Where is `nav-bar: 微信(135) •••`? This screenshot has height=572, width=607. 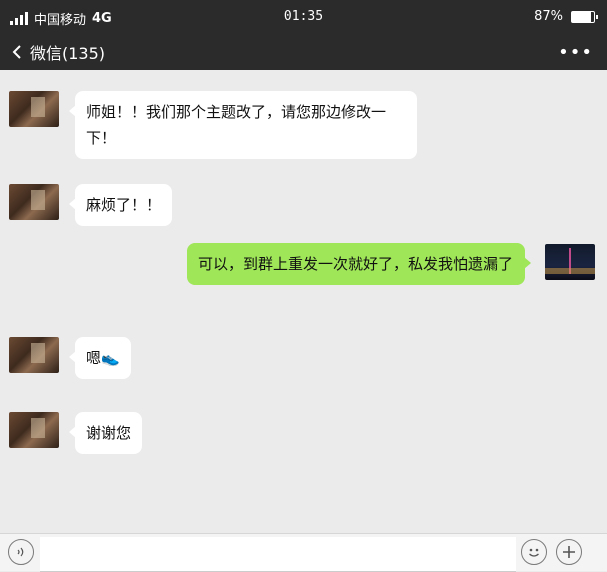 nav-bar: 微信(135) ••• is located at coordinates (303, 52).